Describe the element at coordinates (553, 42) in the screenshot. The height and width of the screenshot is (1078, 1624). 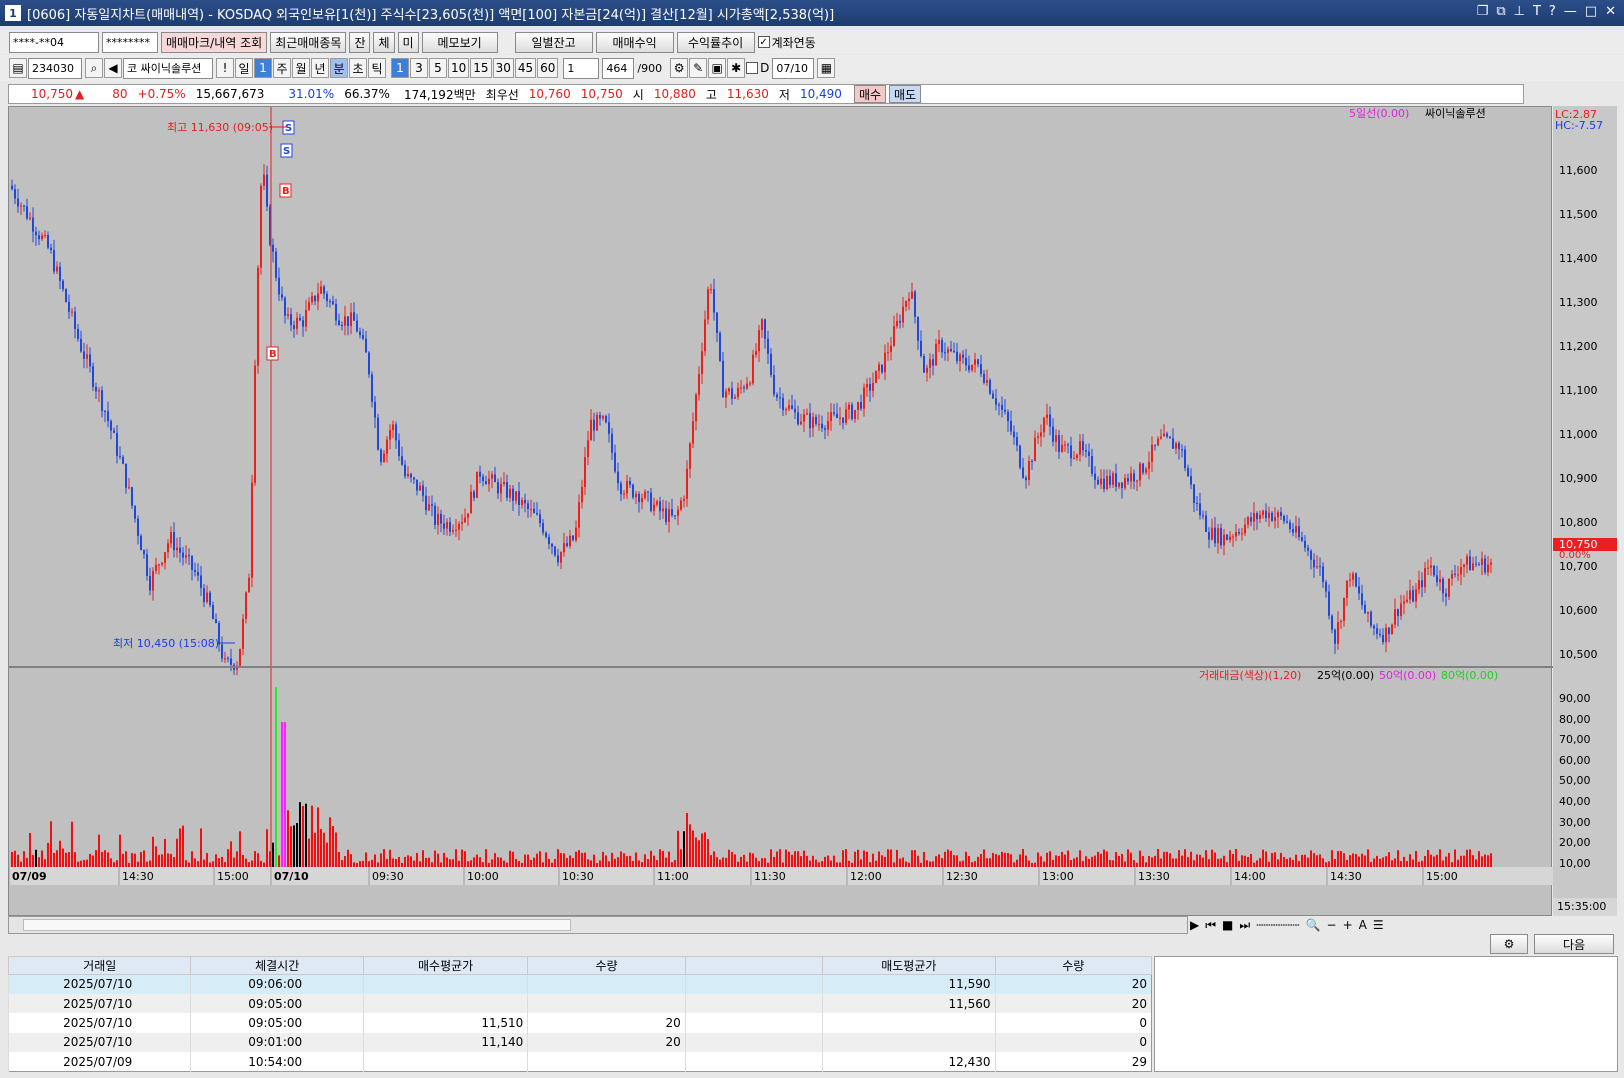
I see `daily-balance-button: 일별잔고` at that location.